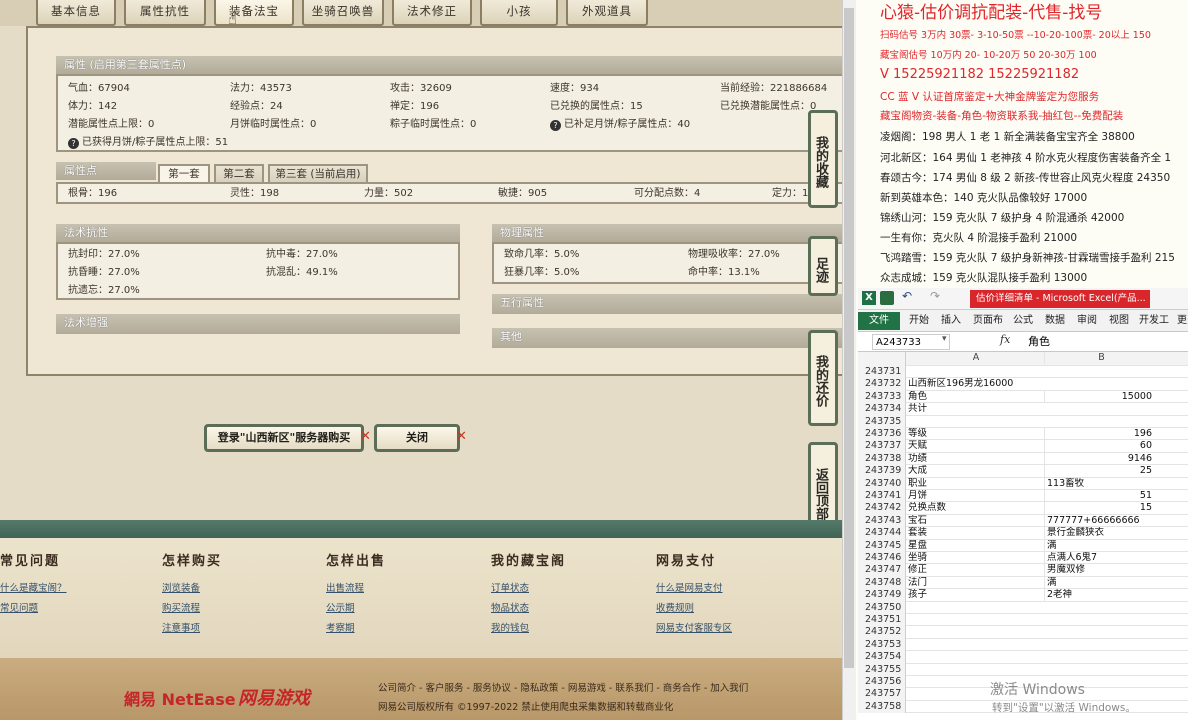  What do you see at coordinates (694, 589) in the screenshot?
I see `help-link: 什么是网易支付` at bounding box center [694, 589].